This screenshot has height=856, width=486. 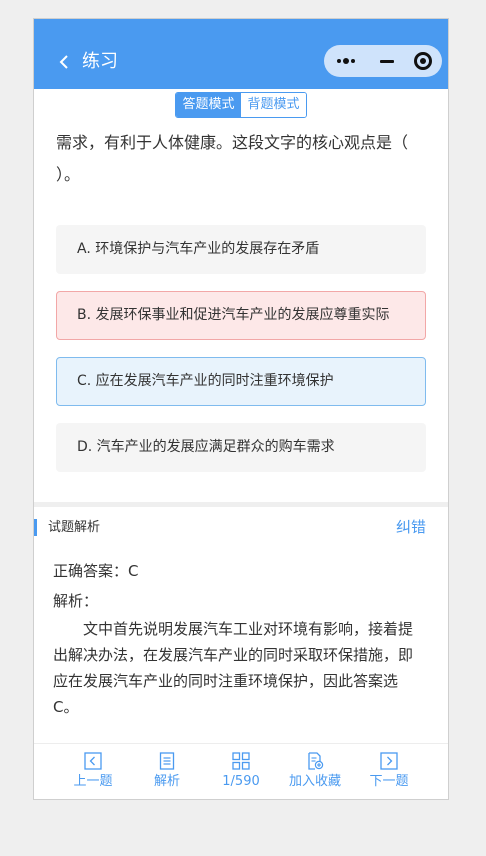 What do you see at coordinates (241, 54) in the screenshot?
I see `nav-bar: 练习` at bounding box center [241, 54].